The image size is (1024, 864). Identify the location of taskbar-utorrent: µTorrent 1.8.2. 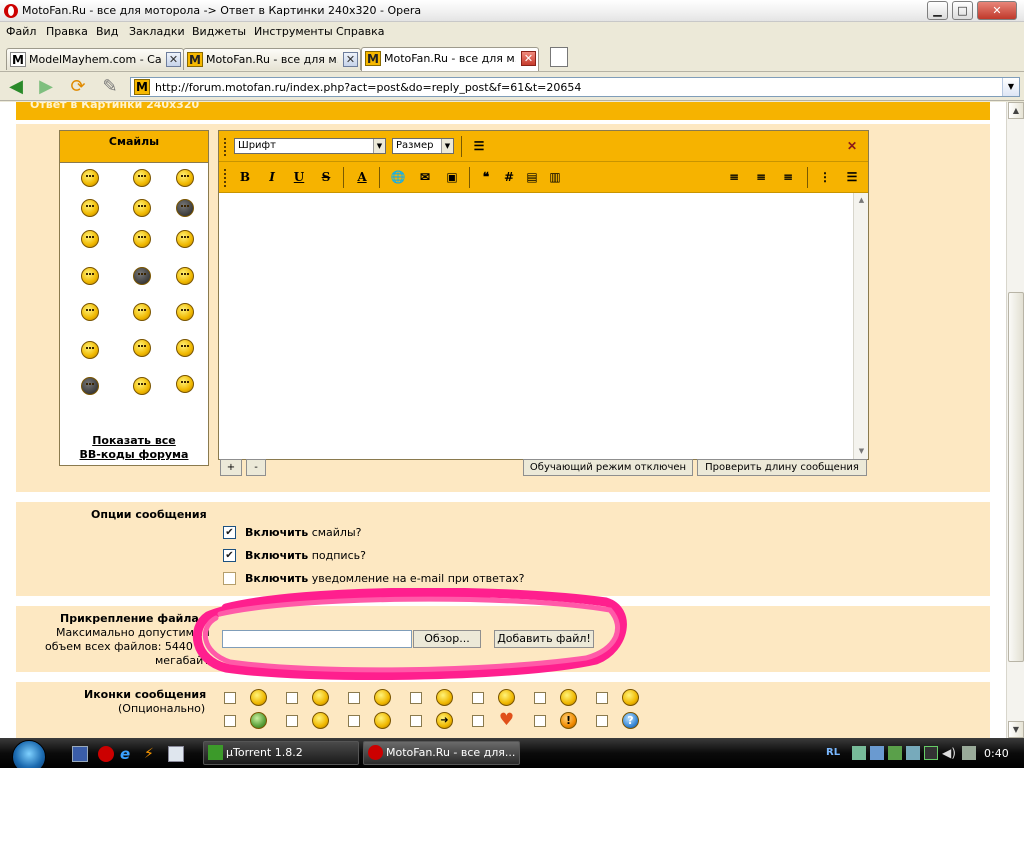
(281, 753).